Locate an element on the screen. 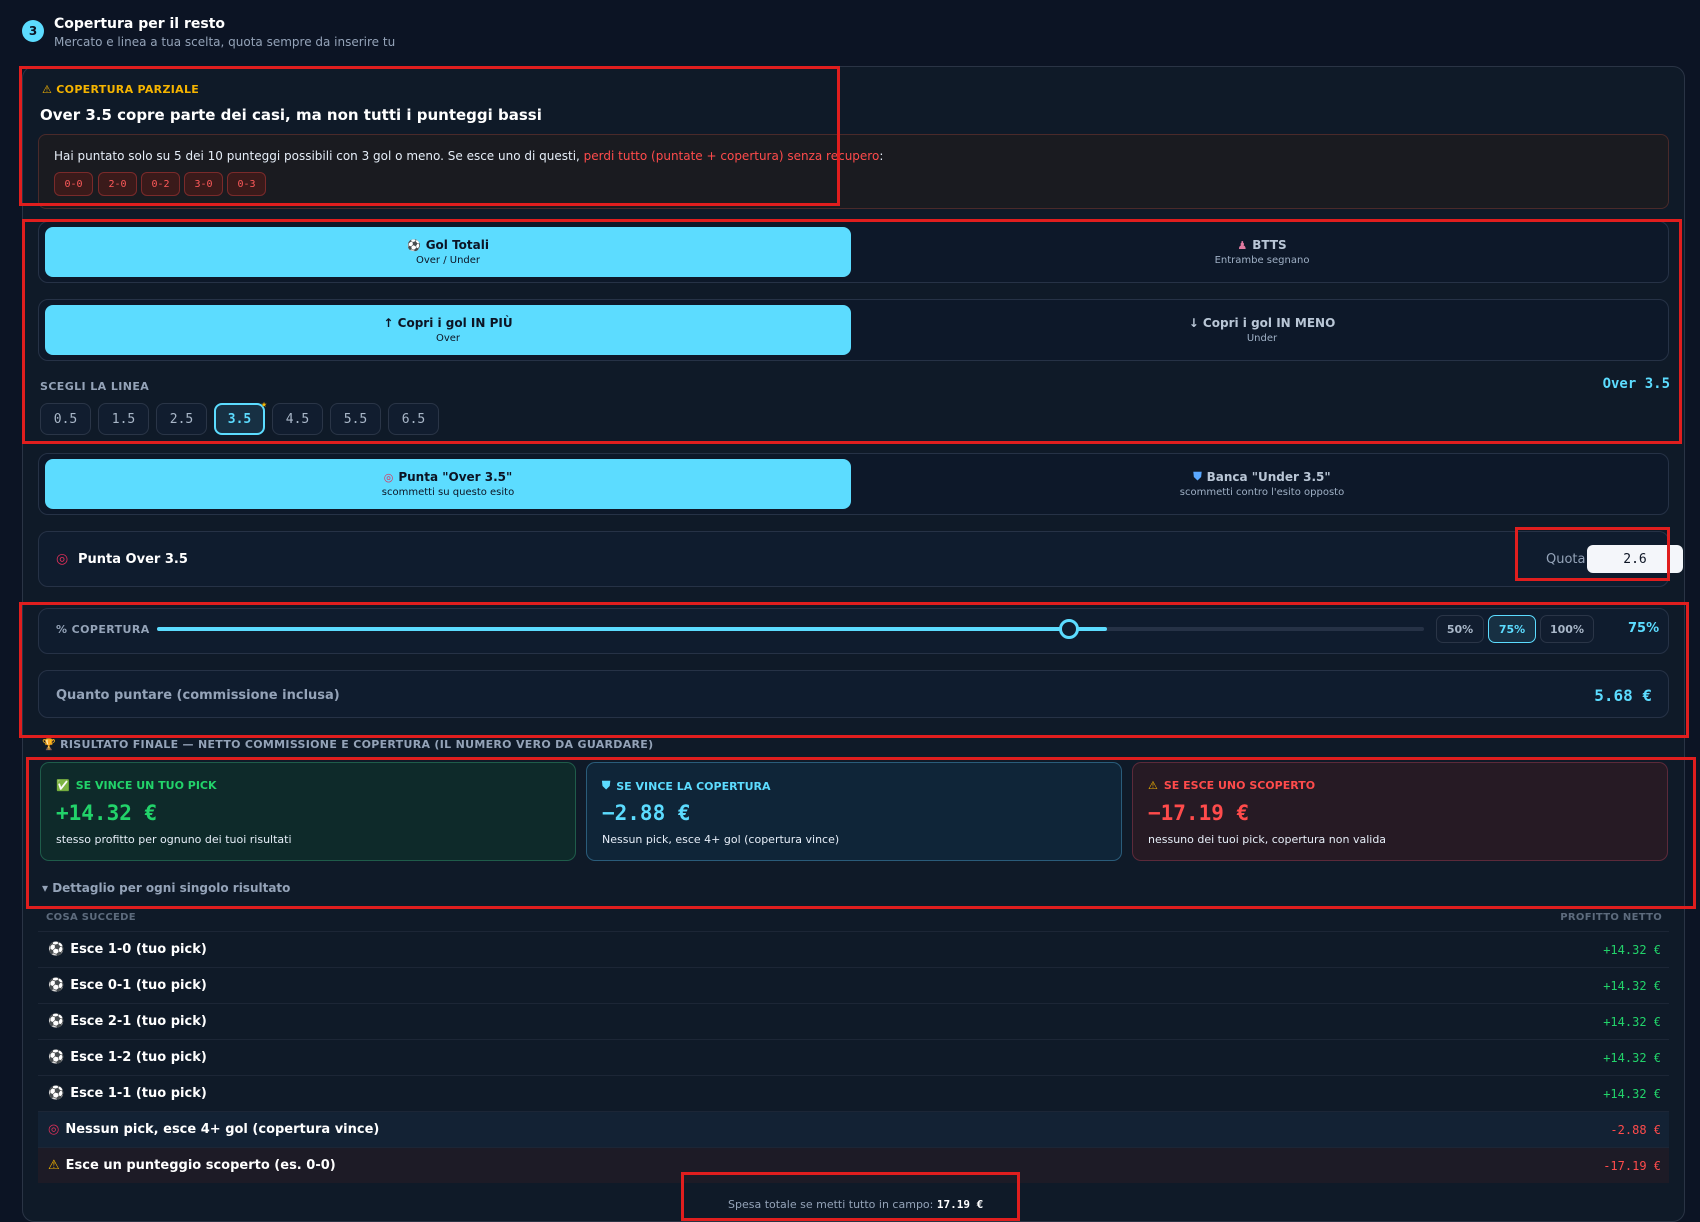 The height and width of the screenshot is (1222, 1700). table-row: ⚽ Esce 0-1 (tuo pick) +14.32 € is located at coordinates (853, 985).